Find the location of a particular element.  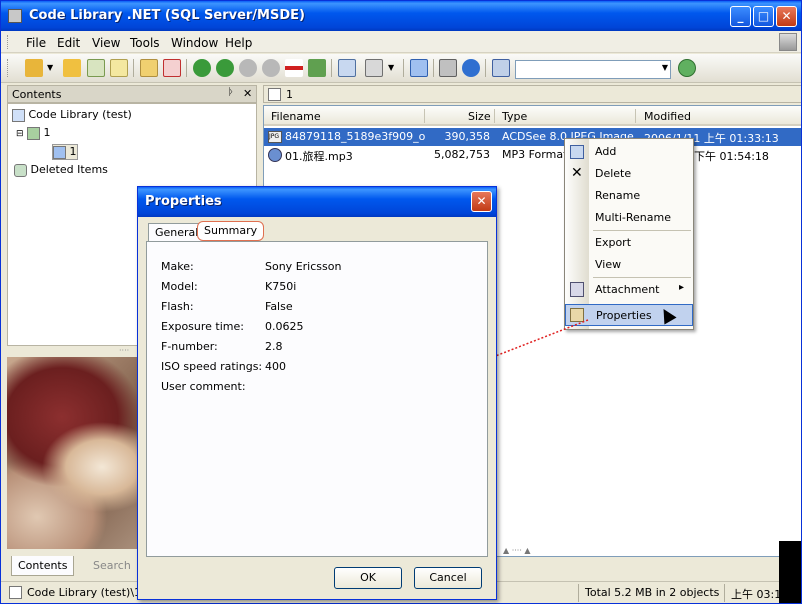

submenu-arrow-icon: ▸ is located at coordinates (682, 287).